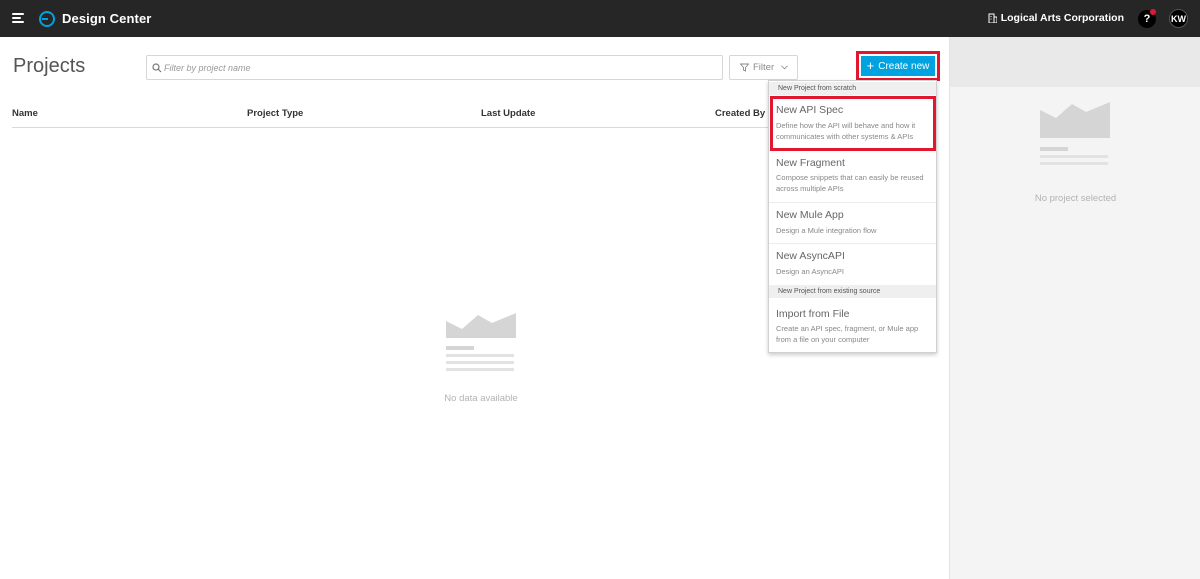 Image resolution: width=1200 pixels, height=579 pixels. I want to click on column-header-project-type: Project Type, so click(275, 113).